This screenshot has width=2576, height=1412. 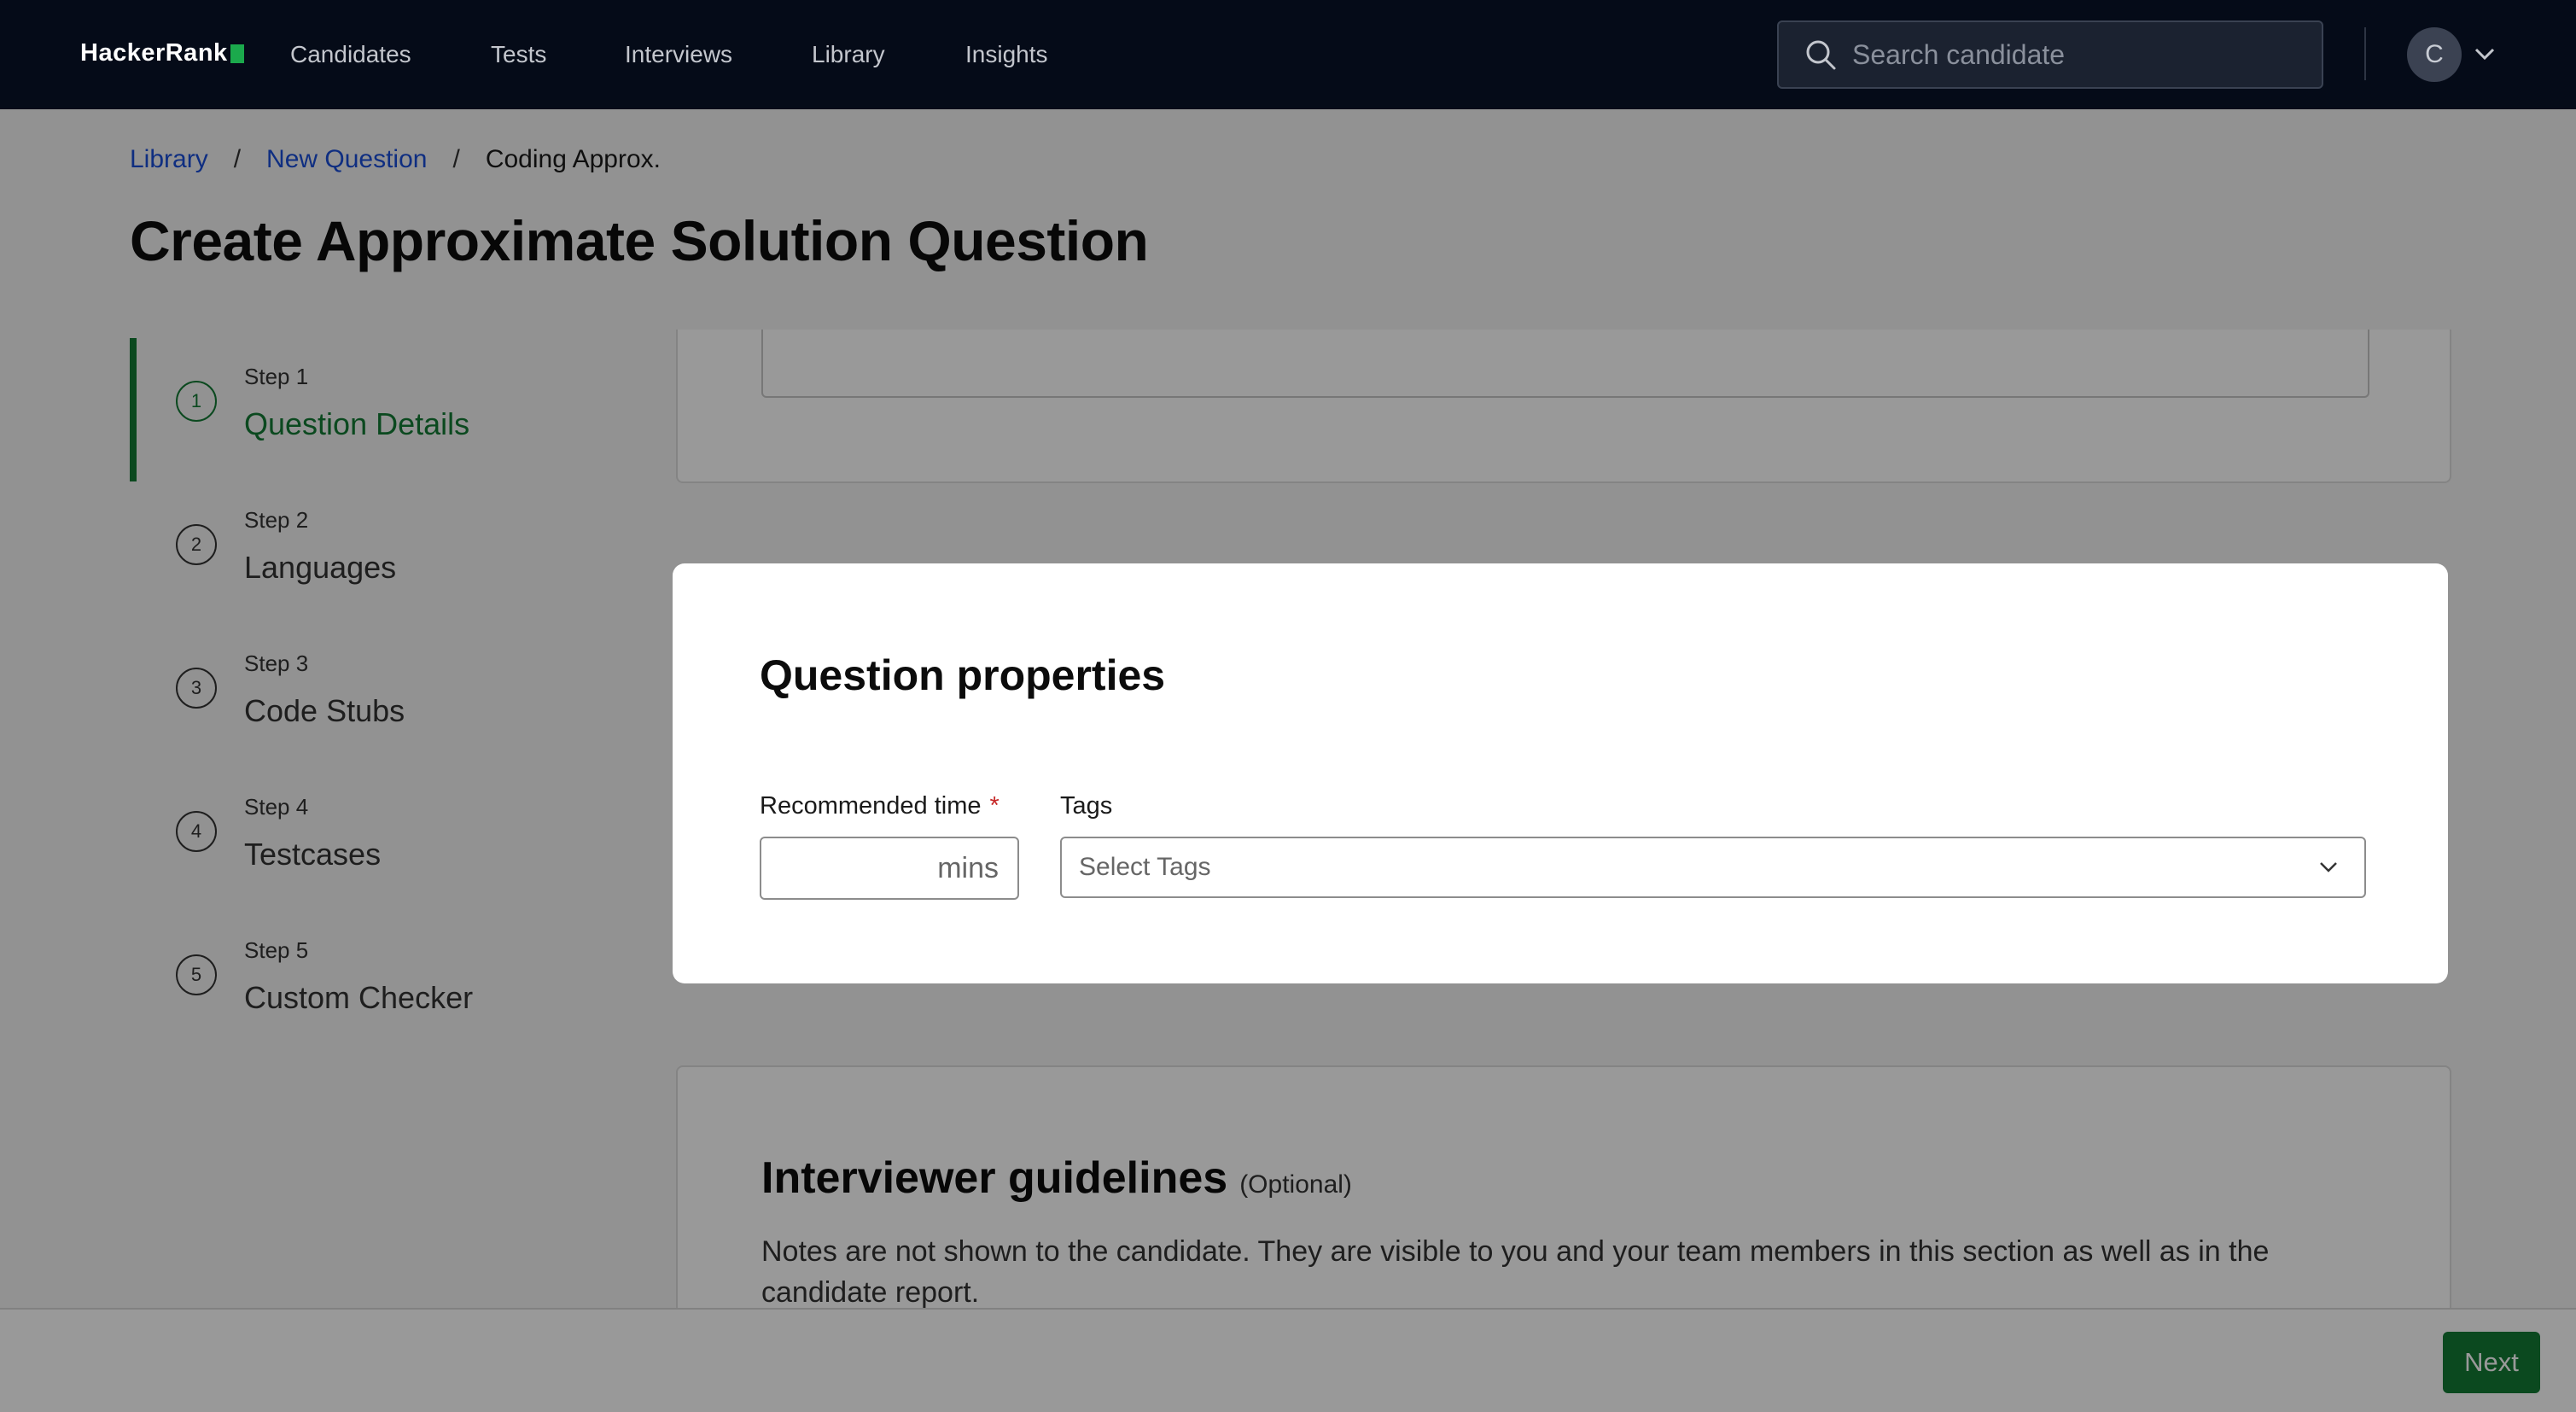 I want to click on recommended-time-input: mins, so click(x=889, y=868).